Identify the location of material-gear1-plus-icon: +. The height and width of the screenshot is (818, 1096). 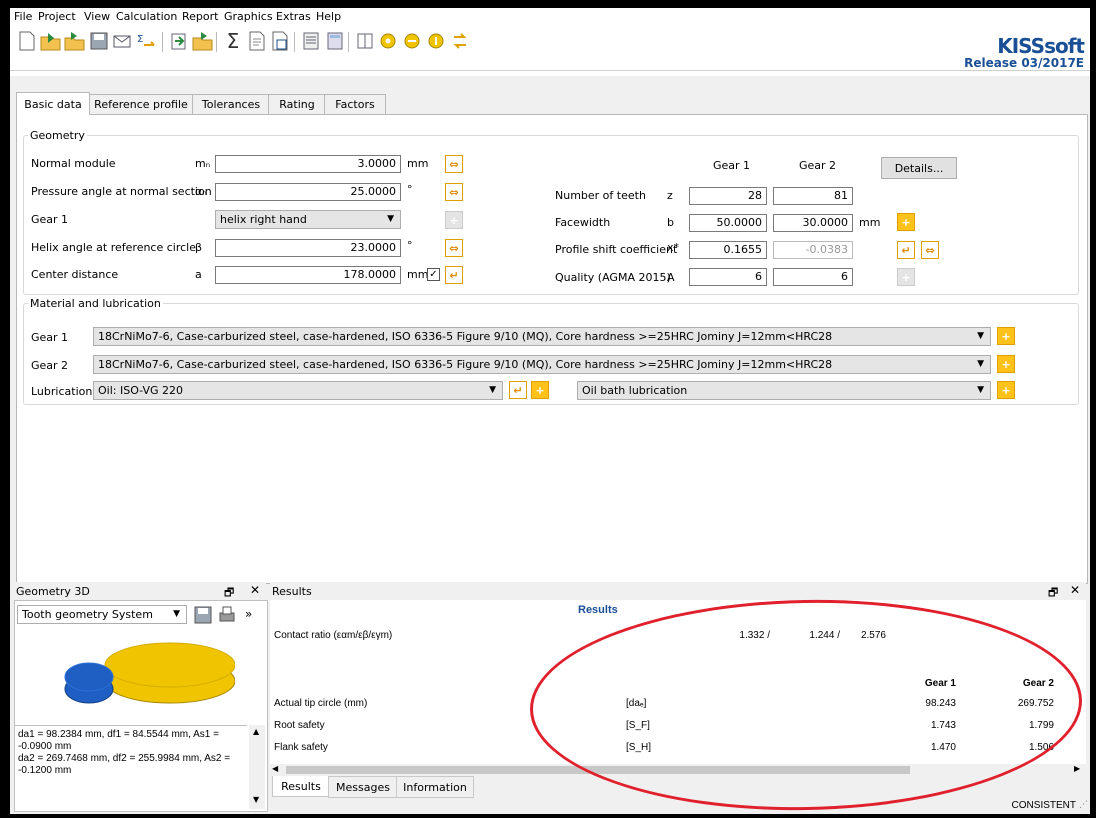
(1006, 336).